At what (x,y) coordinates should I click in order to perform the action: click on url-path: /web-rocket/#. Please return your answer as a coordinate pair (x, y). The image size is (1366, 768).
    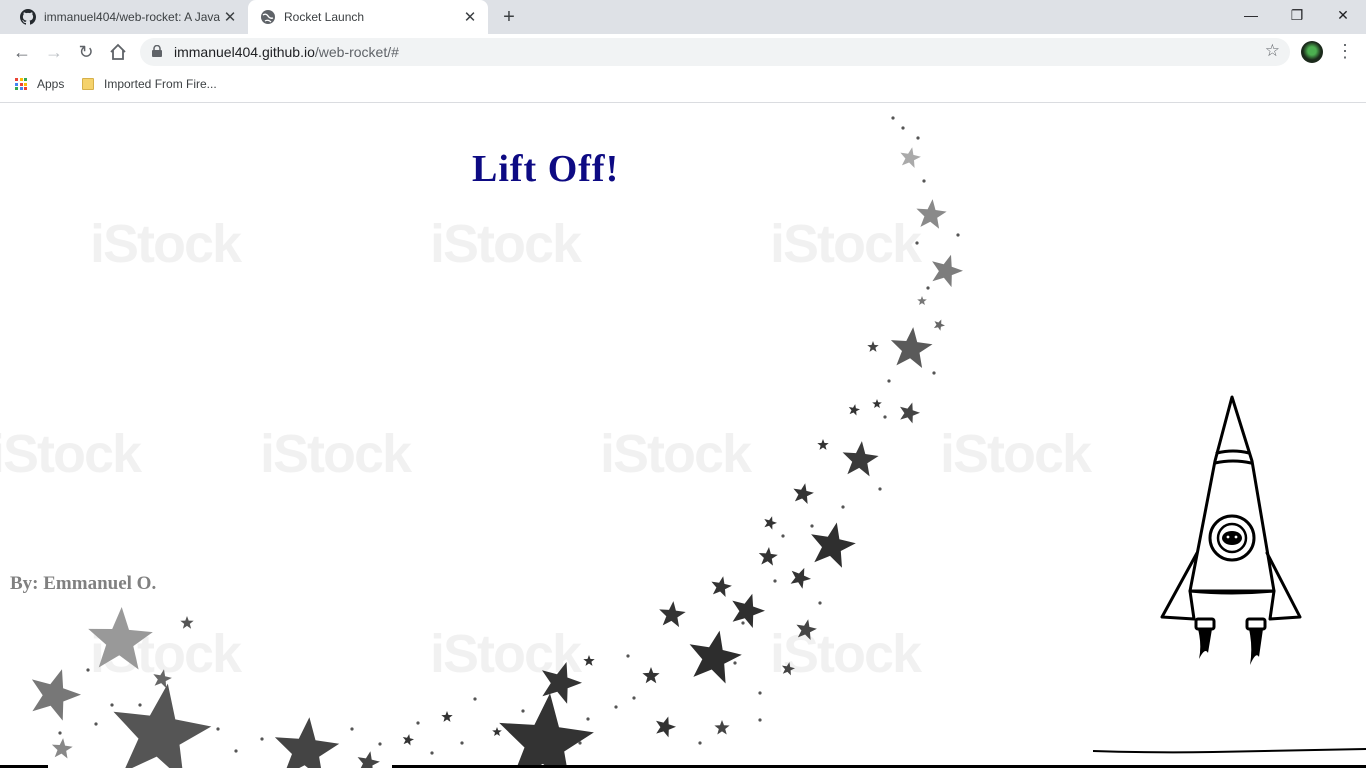
    Looking at the image, I should click on (356, 52).